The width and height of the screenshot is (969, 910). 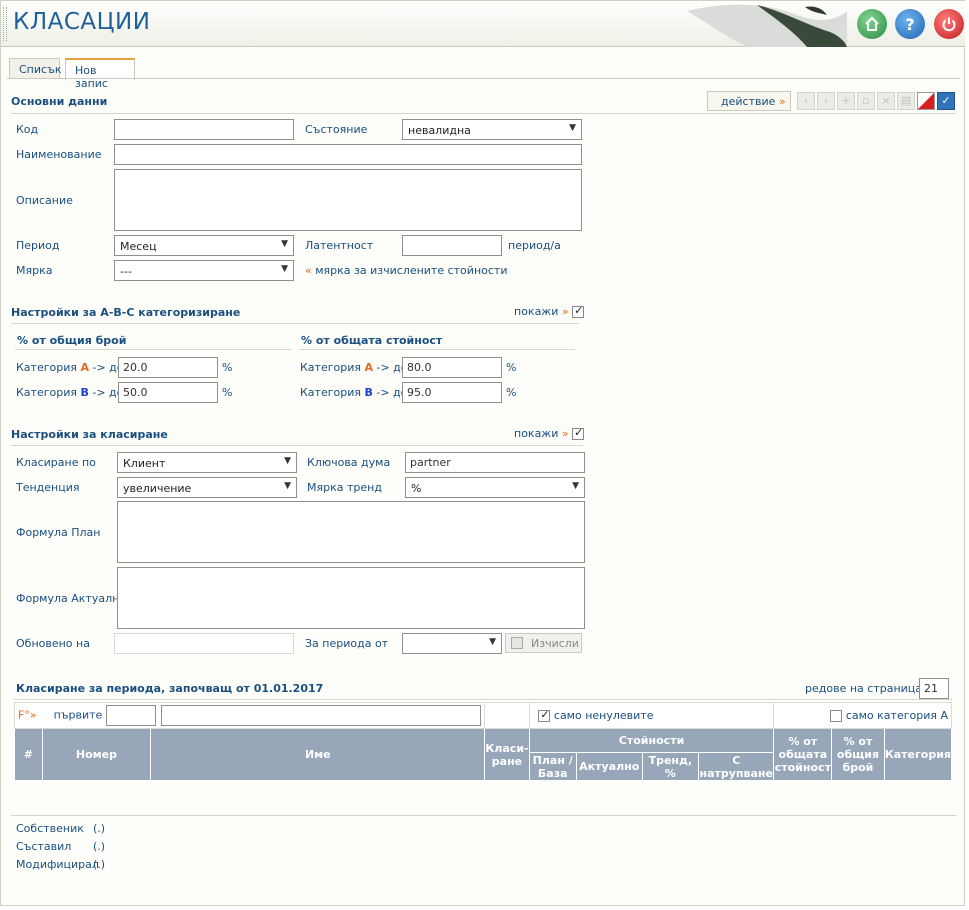 I want to click on nonzero-filter: само ненулевите, so click(x=651, y=715).